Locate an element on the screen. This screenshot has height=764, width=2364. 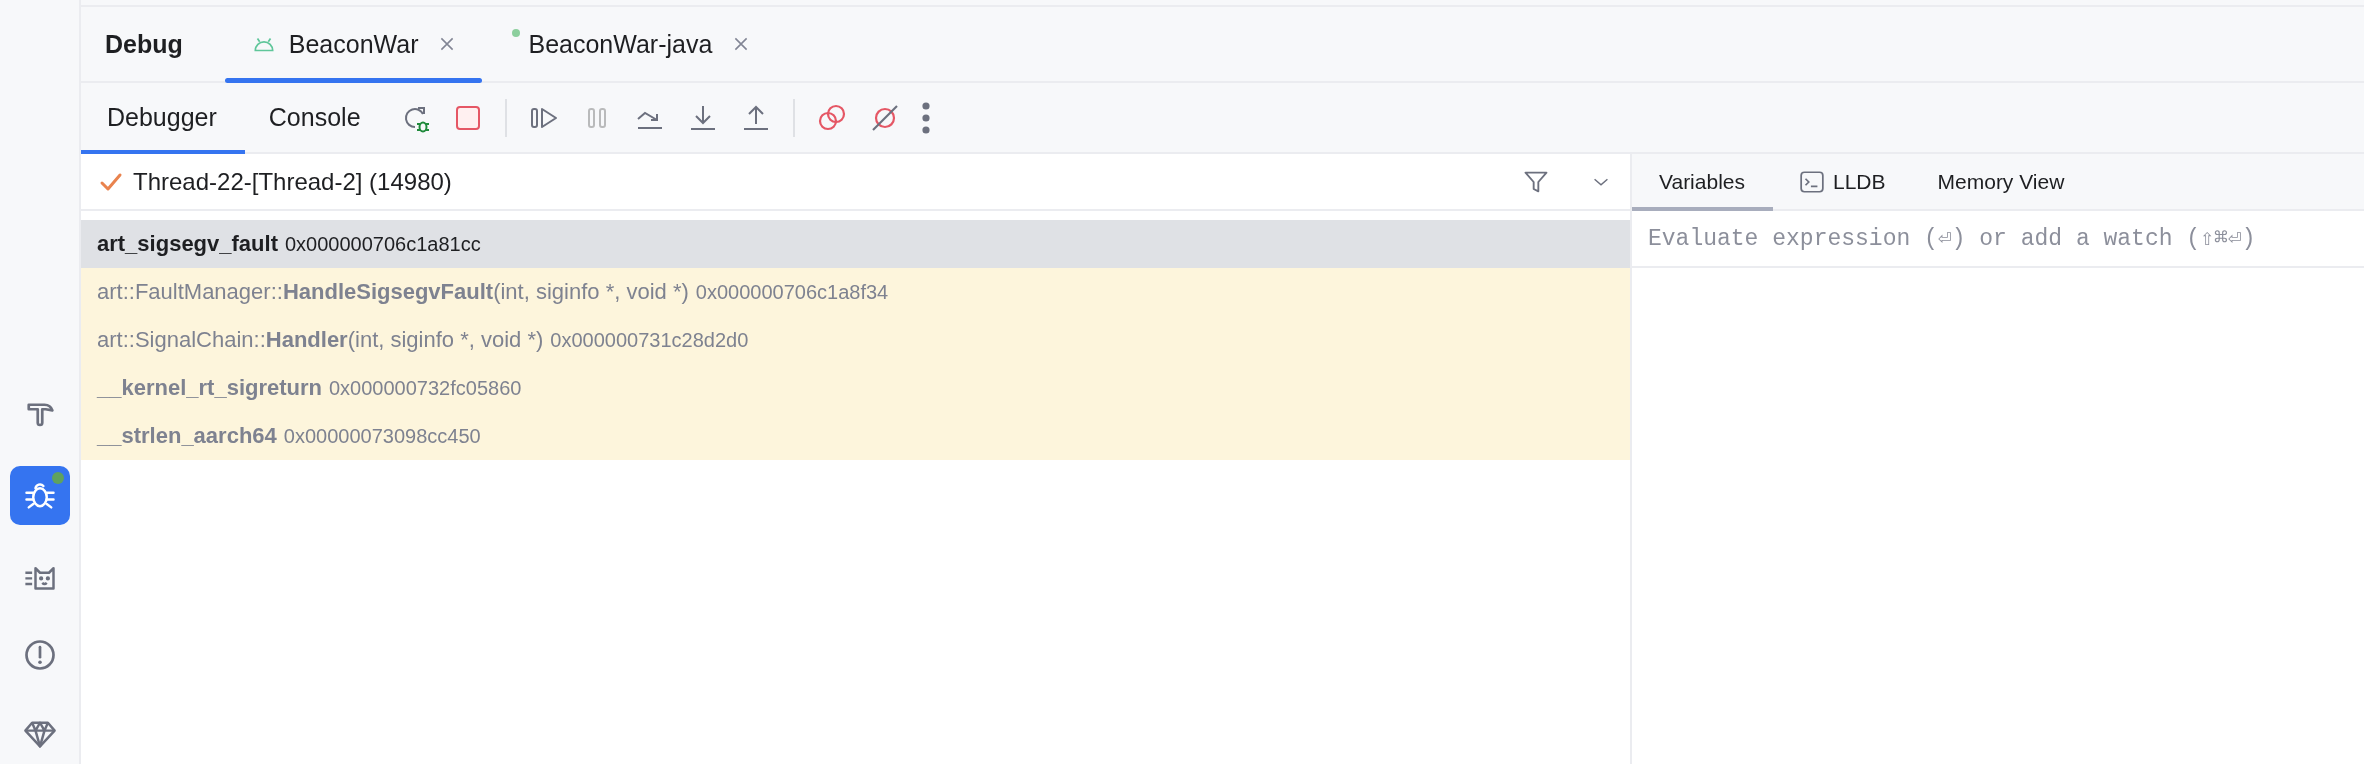
more-icon is located at coordinates (925, 117).